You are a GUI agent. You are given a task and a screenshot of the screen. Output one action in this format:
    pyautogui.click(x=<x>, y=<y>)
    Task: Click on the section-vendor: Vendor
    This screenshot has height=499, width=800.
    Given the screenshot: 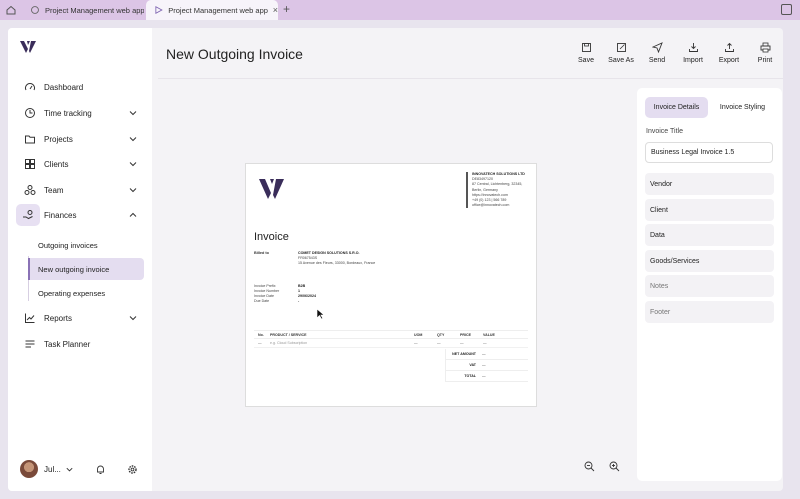 What is the action you would take?
    pyautogui.click(x=709, y=184)
    